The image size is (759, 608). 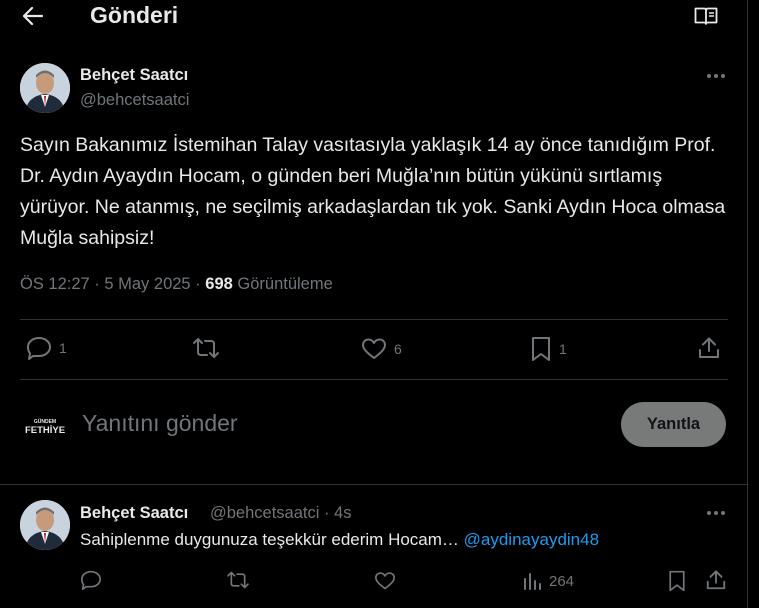 What do you see at coordinates (373, 484) in the screenshot?
I see `section-divider` at bounding box center [373, 484].